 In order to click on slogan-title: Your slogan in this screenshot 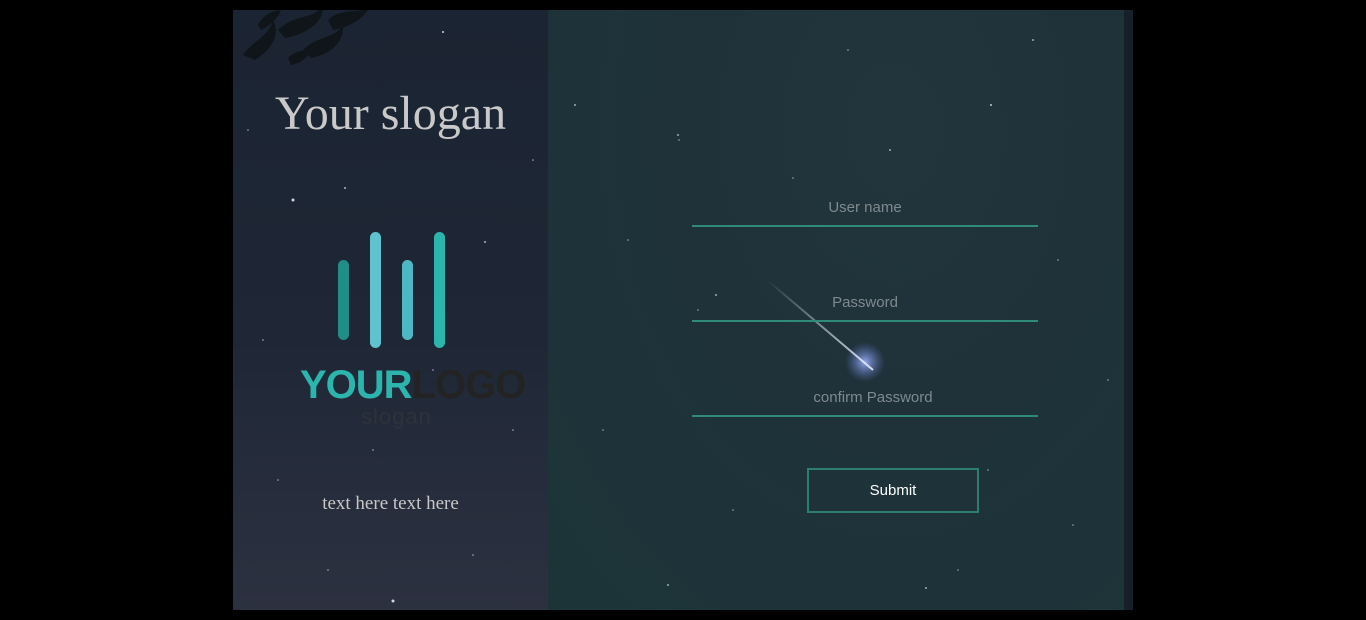, I will do `click(390, 113)`.